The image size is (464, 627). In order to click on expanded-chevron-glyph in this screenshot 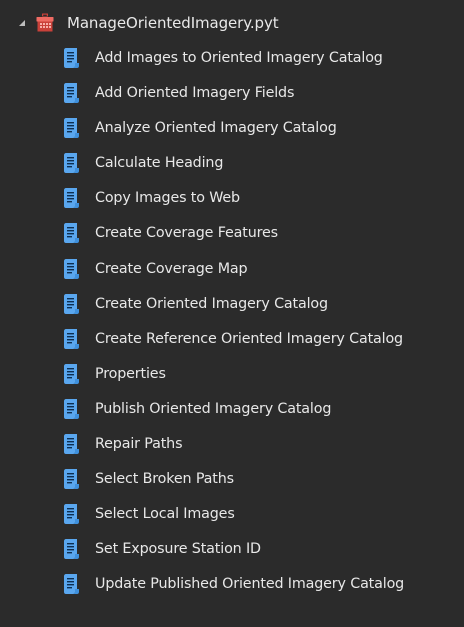, I will do `click(22, 23)`.